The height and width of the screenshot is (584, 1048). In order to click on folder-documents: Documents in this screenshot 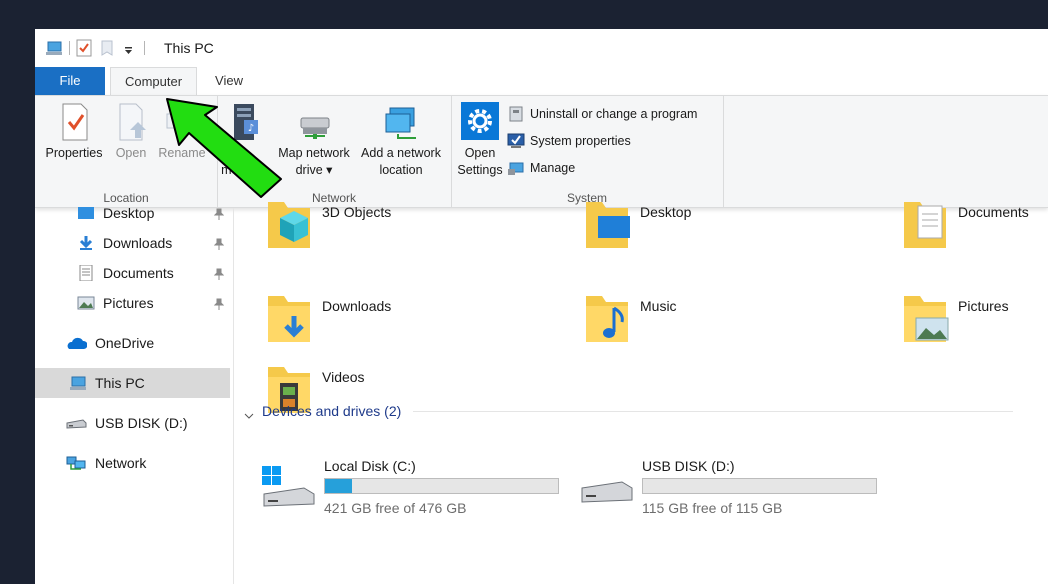, I will do `click(965, 225)`.